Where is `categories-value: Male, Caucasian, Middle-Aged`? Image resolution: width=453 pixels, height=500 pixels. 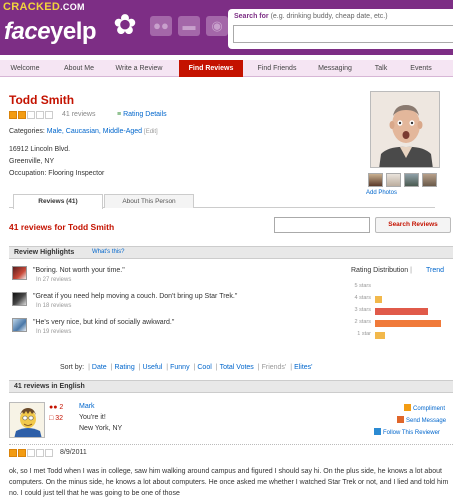
categories-value: Male, Caucasian, Middle-Aged is located at coordinates (94, 131).